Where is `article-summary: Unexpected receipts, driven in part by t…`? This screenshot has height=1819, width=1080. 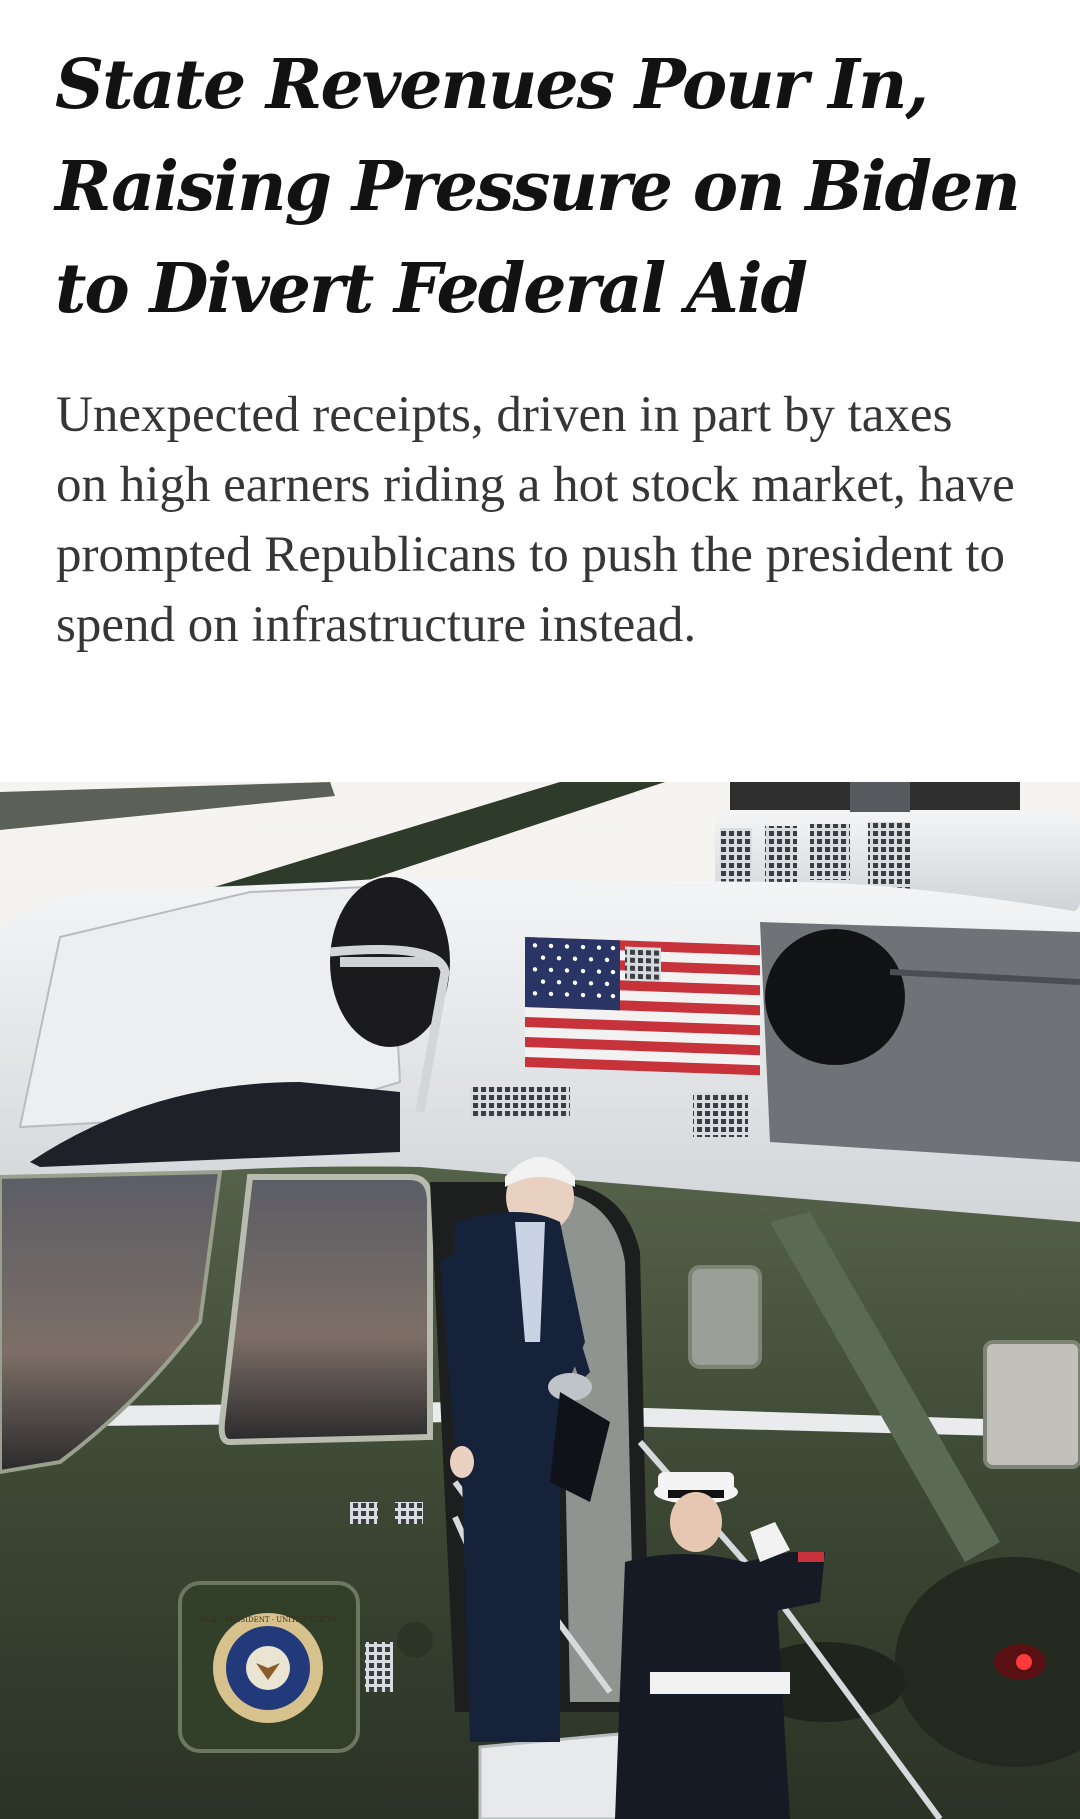
article-summary: Unexpected receipts, driven in part by t… is located at coordinates (535, 520).